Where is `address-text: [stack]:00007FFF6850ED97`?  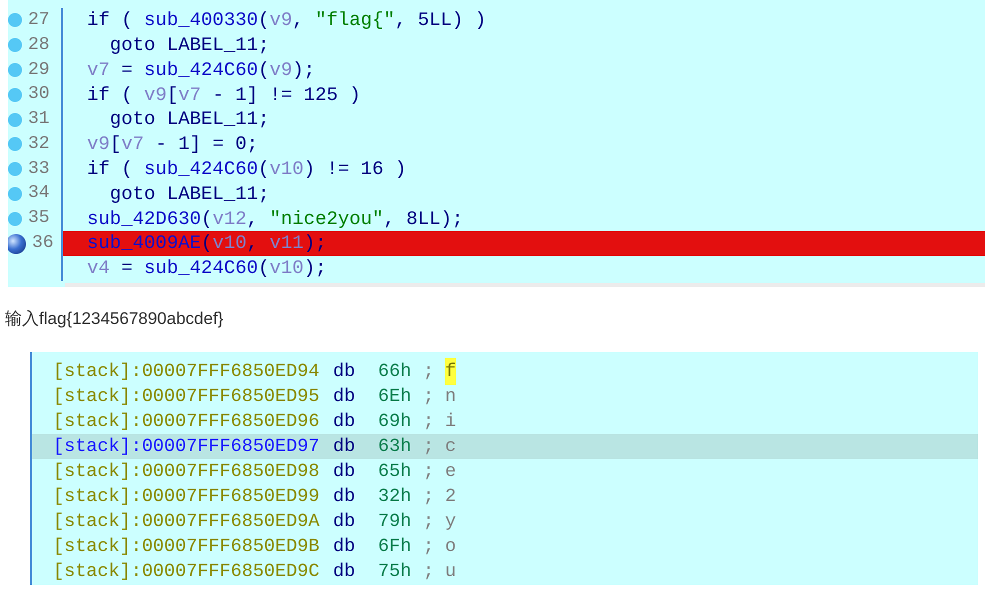 address-text: [stack]:00007FFF6850ED97 is located at coordinates (186, 446).